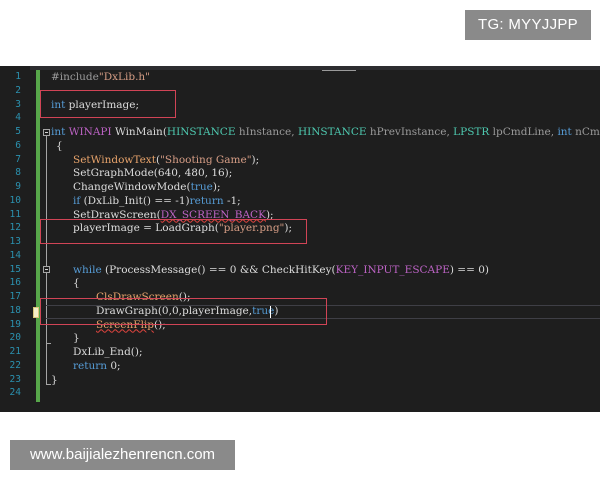  What do you see at coordinates (87, 269) in the screenshot?
I see `code-token: while` at bounding box center [87, 269].